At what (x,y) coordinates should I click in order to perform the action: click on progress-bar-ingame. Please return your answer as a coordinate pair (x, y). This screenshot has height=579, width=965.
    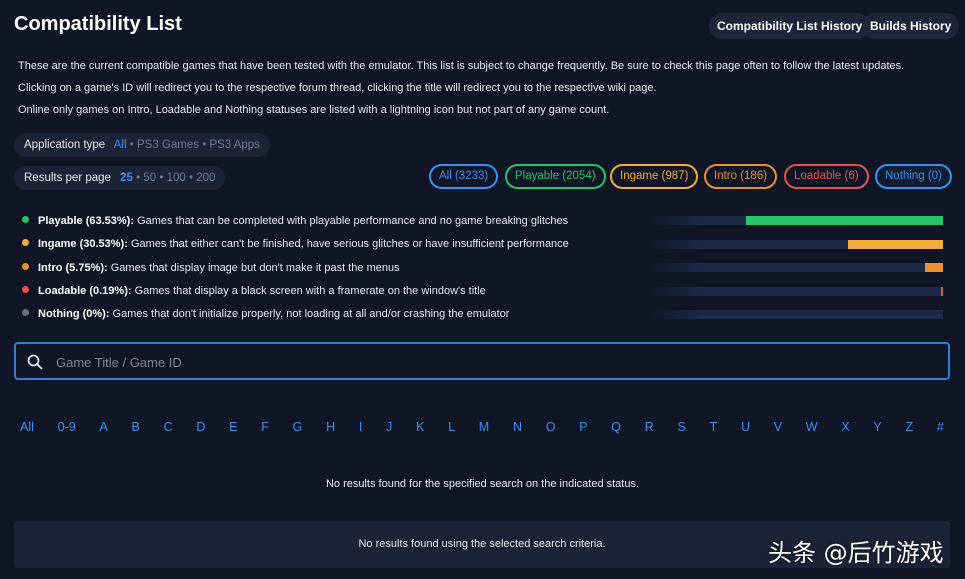
    Looking at the image, I should click on (796, 244).